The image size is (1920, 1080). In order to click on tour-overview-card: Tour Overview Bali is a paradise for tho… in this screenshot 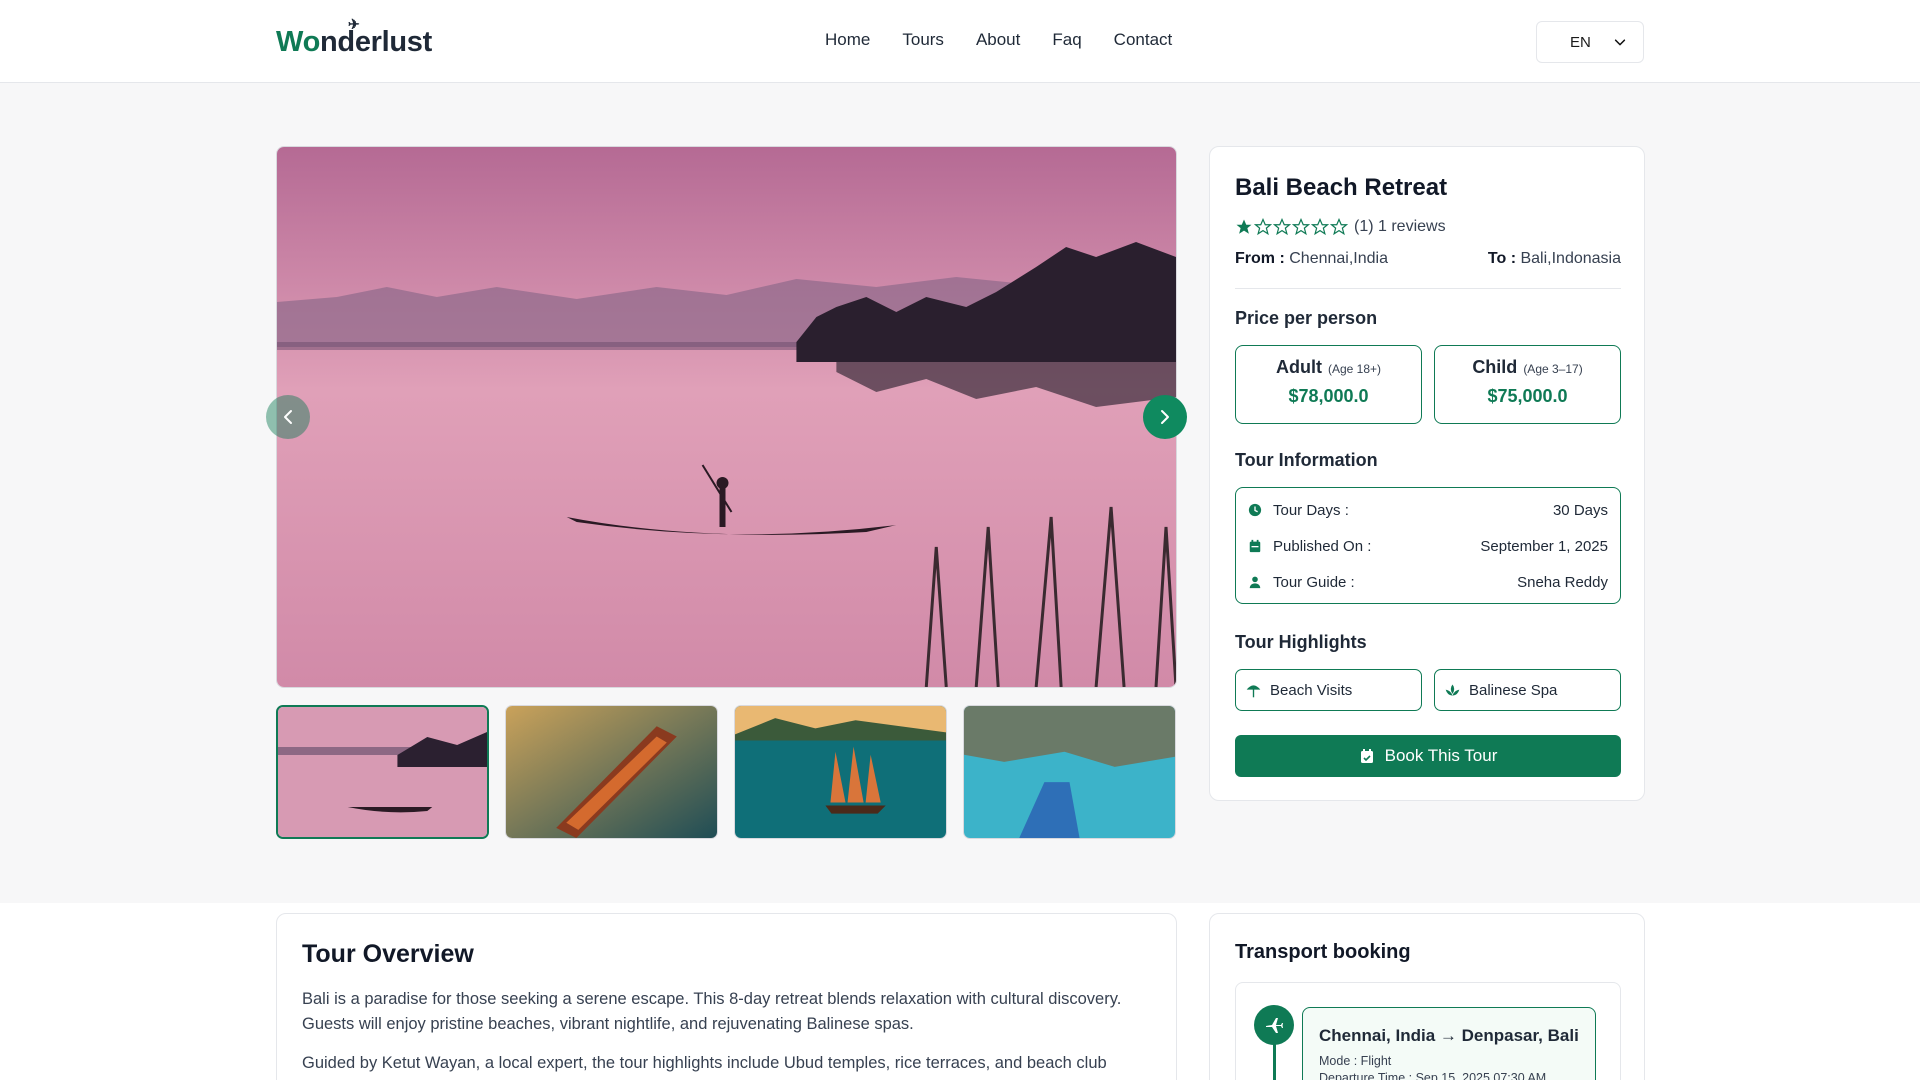, I will do `click(726, 996)`.